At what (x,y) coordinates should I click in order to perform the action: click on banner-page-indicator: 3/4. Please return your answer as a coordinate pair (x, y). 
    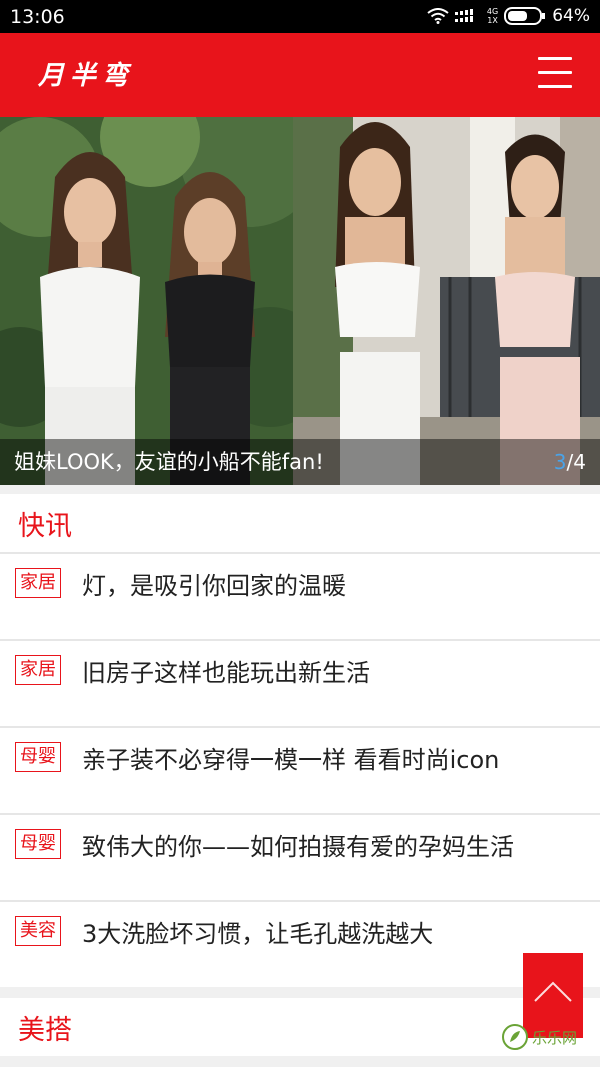
    Looking at the image, I should click on (570, 462).